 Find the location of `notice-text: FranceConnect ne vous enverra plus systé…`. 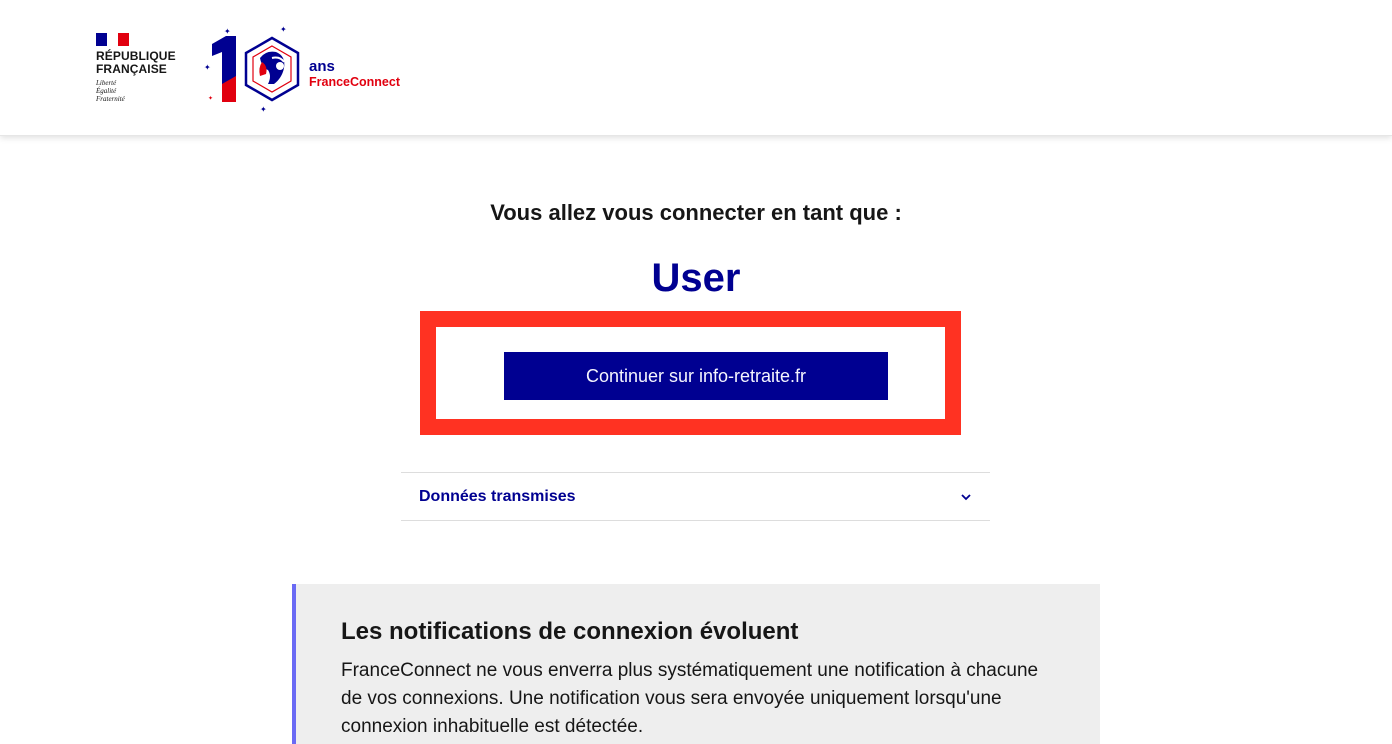

notice-text: FranceConnect ne vous enverra plus systé… is located at coordinates (690, 698).